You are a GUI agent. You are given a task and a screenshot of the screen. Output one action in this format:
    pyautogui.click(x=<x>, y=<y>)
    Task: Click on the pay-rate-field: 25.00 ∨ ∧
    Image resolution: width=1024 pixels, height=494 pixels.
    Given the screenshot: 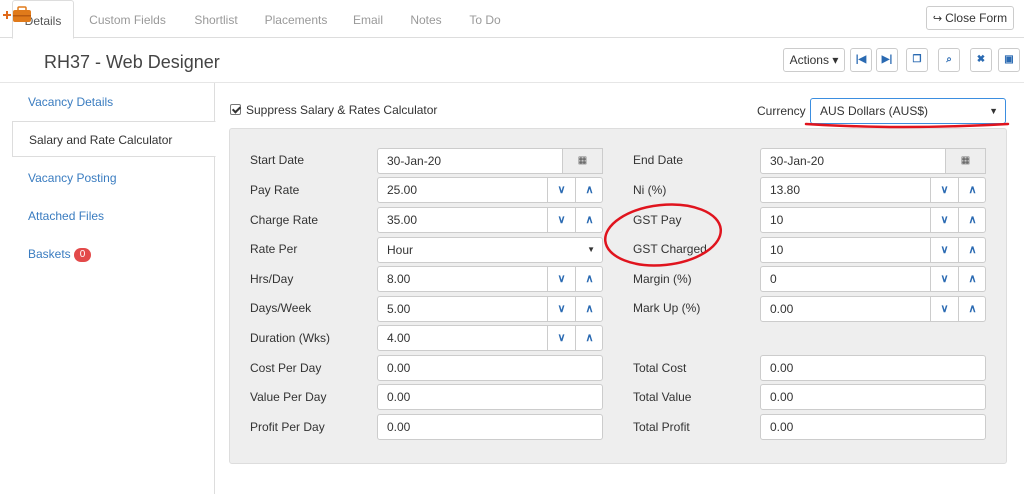 What is the action you would take?
    pyautogui.click(x=490, y=190)
    